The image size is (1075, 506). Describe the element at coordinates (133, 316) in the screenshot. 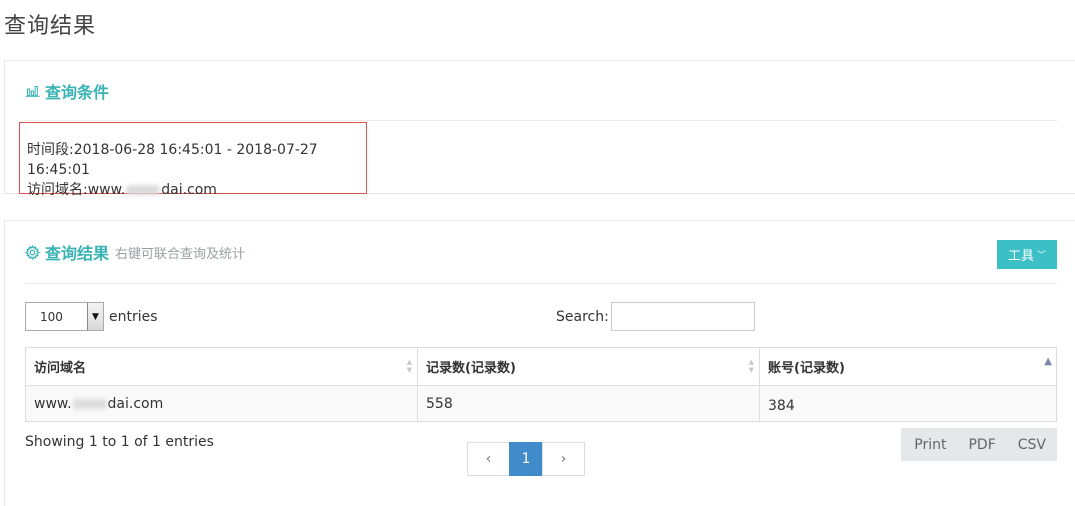

I see `entries-label: entries` at that location.